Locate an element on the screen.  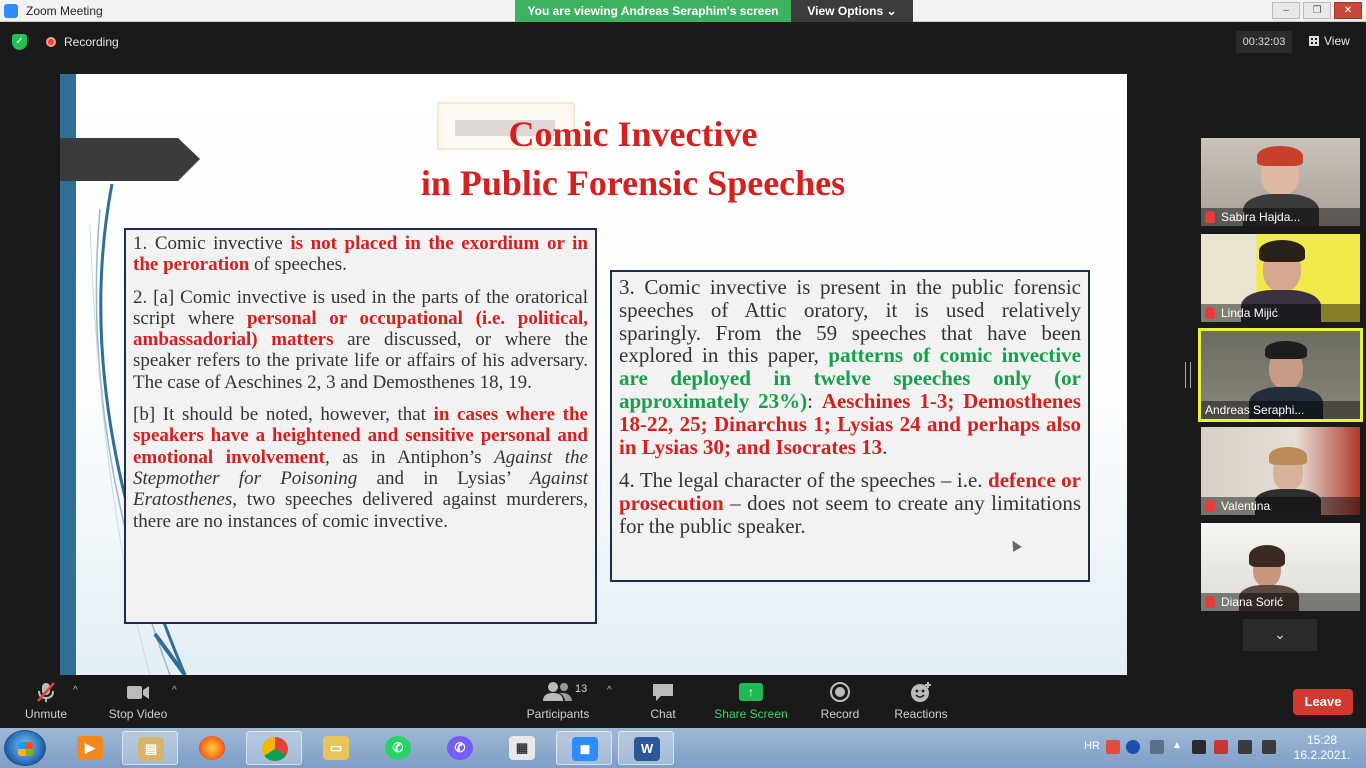
window-controls: – ❐ ✕ is located at coordinates (1317, 10).